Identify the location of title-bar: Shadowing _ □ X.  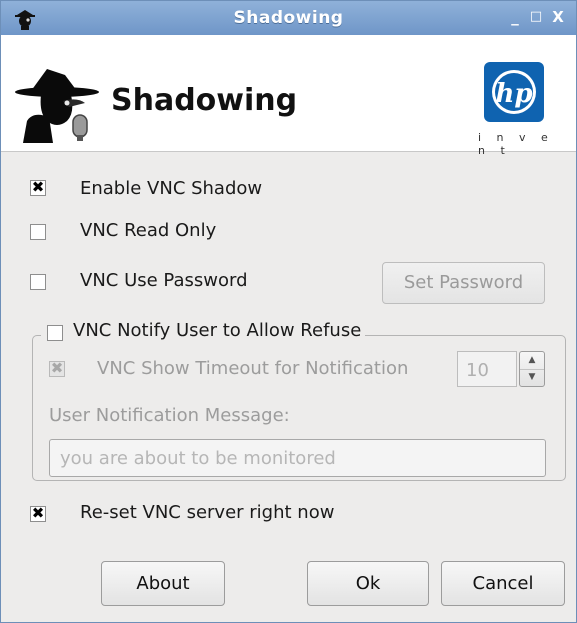
(288, 18).